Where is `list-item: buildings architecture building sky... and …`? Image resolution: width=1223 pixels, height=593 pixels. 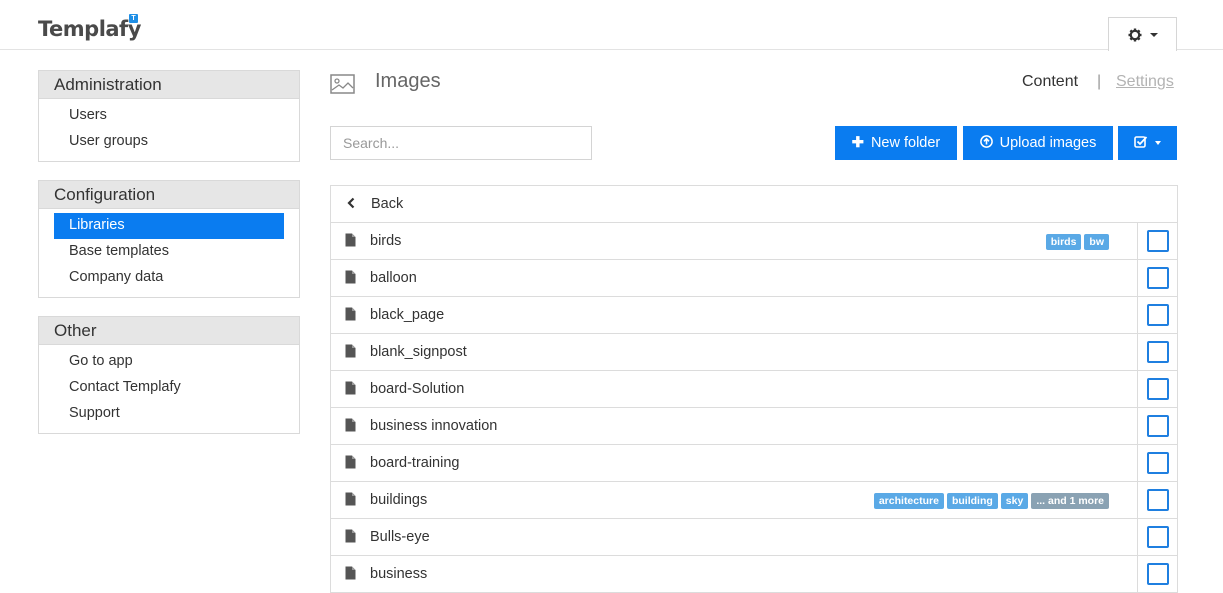 list-item: buildings architecture building sky... and … is located at coordinates (754, 500).